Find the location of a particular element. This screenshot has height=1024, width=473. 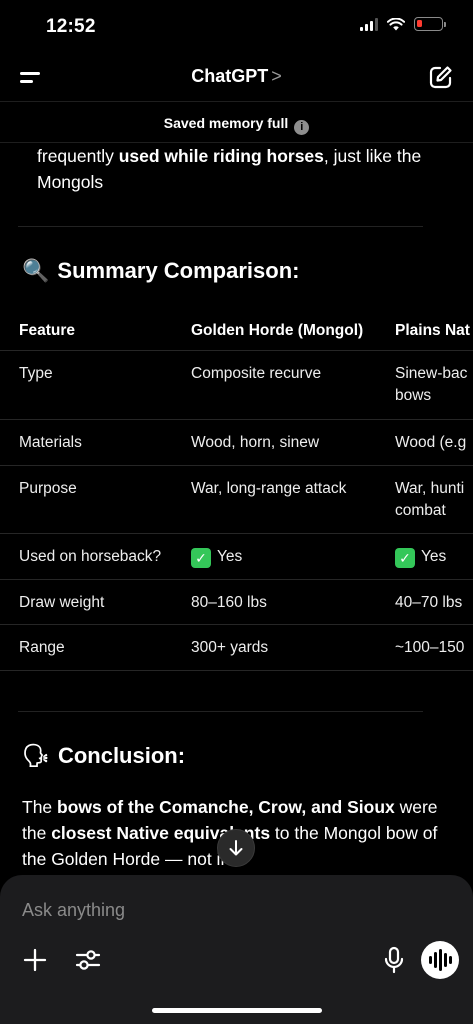

text-span: The is located at coordinates (40, 807).